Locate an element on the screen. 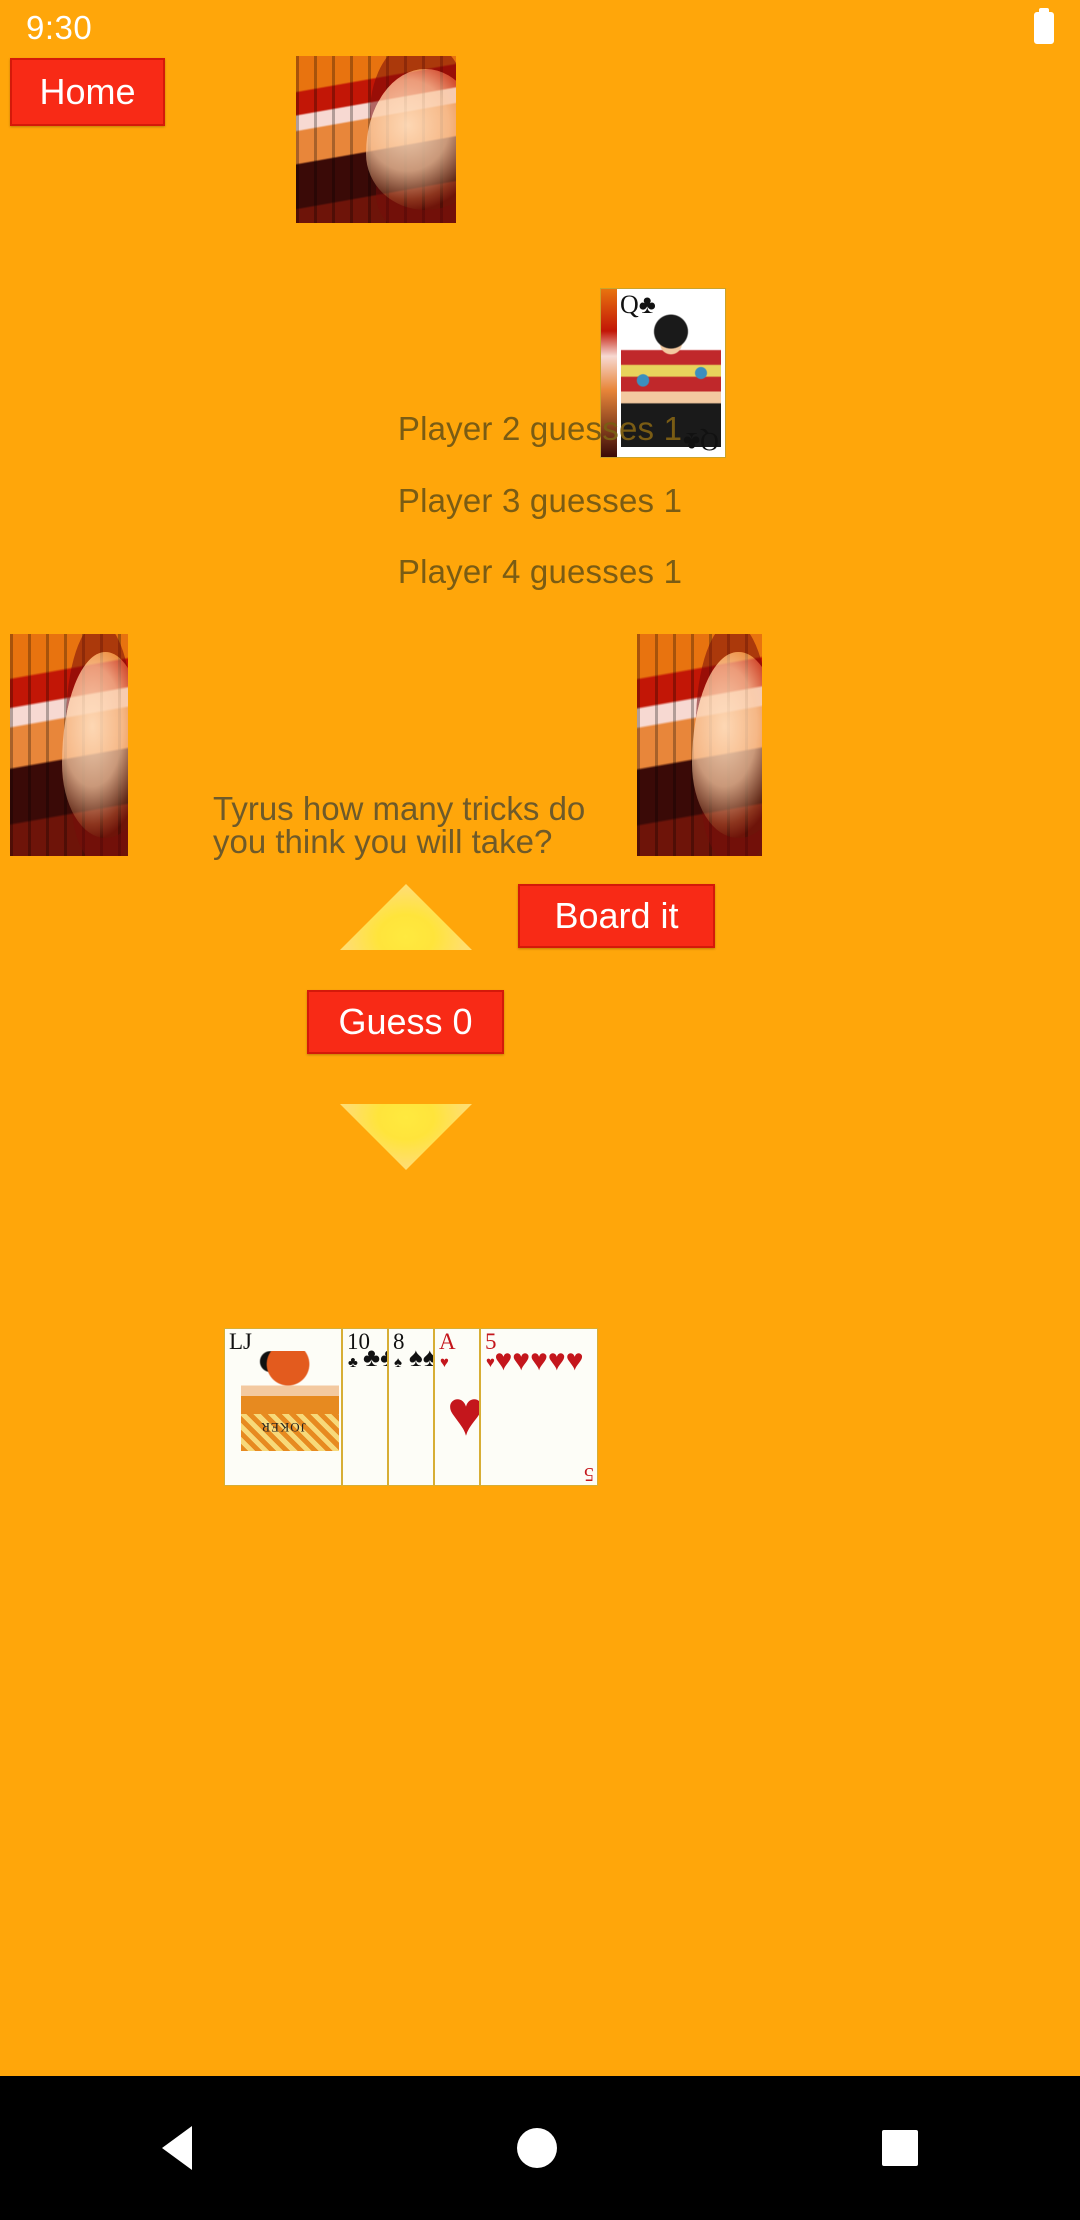 This screenshot has height=2220, width=1080. hand-card-little-joker: LJ JOKER is located at coordinates (283, 1407).